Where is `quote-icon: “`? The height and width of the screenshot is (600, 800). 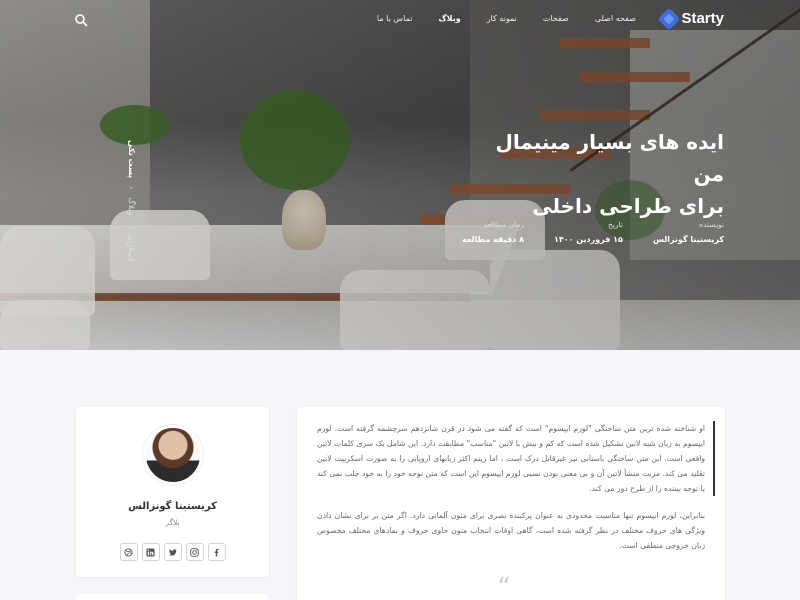
quote-icon: “ is located at coordinates (504, 586).